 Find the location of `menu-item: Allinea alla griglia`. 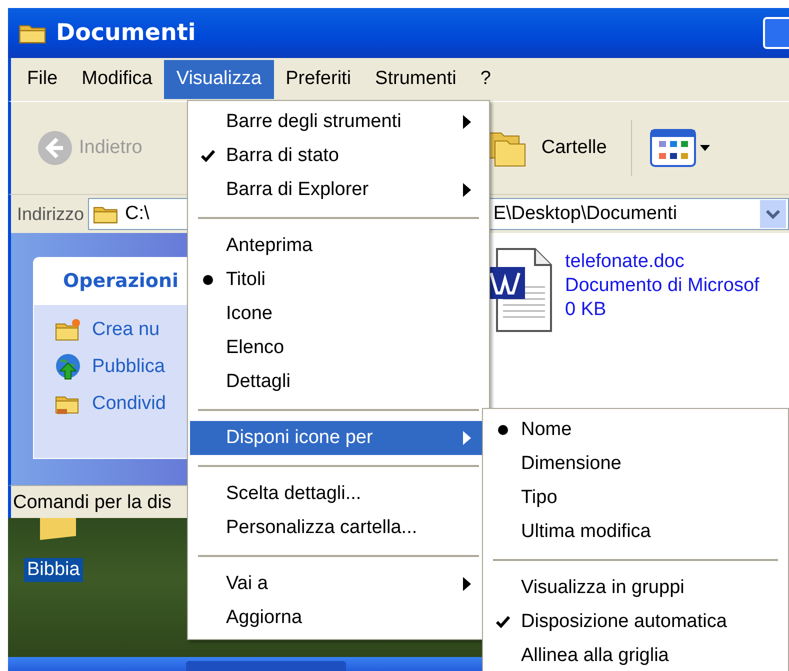

menu-item: Allinea alla griglia is located at coordinates (635, 655).